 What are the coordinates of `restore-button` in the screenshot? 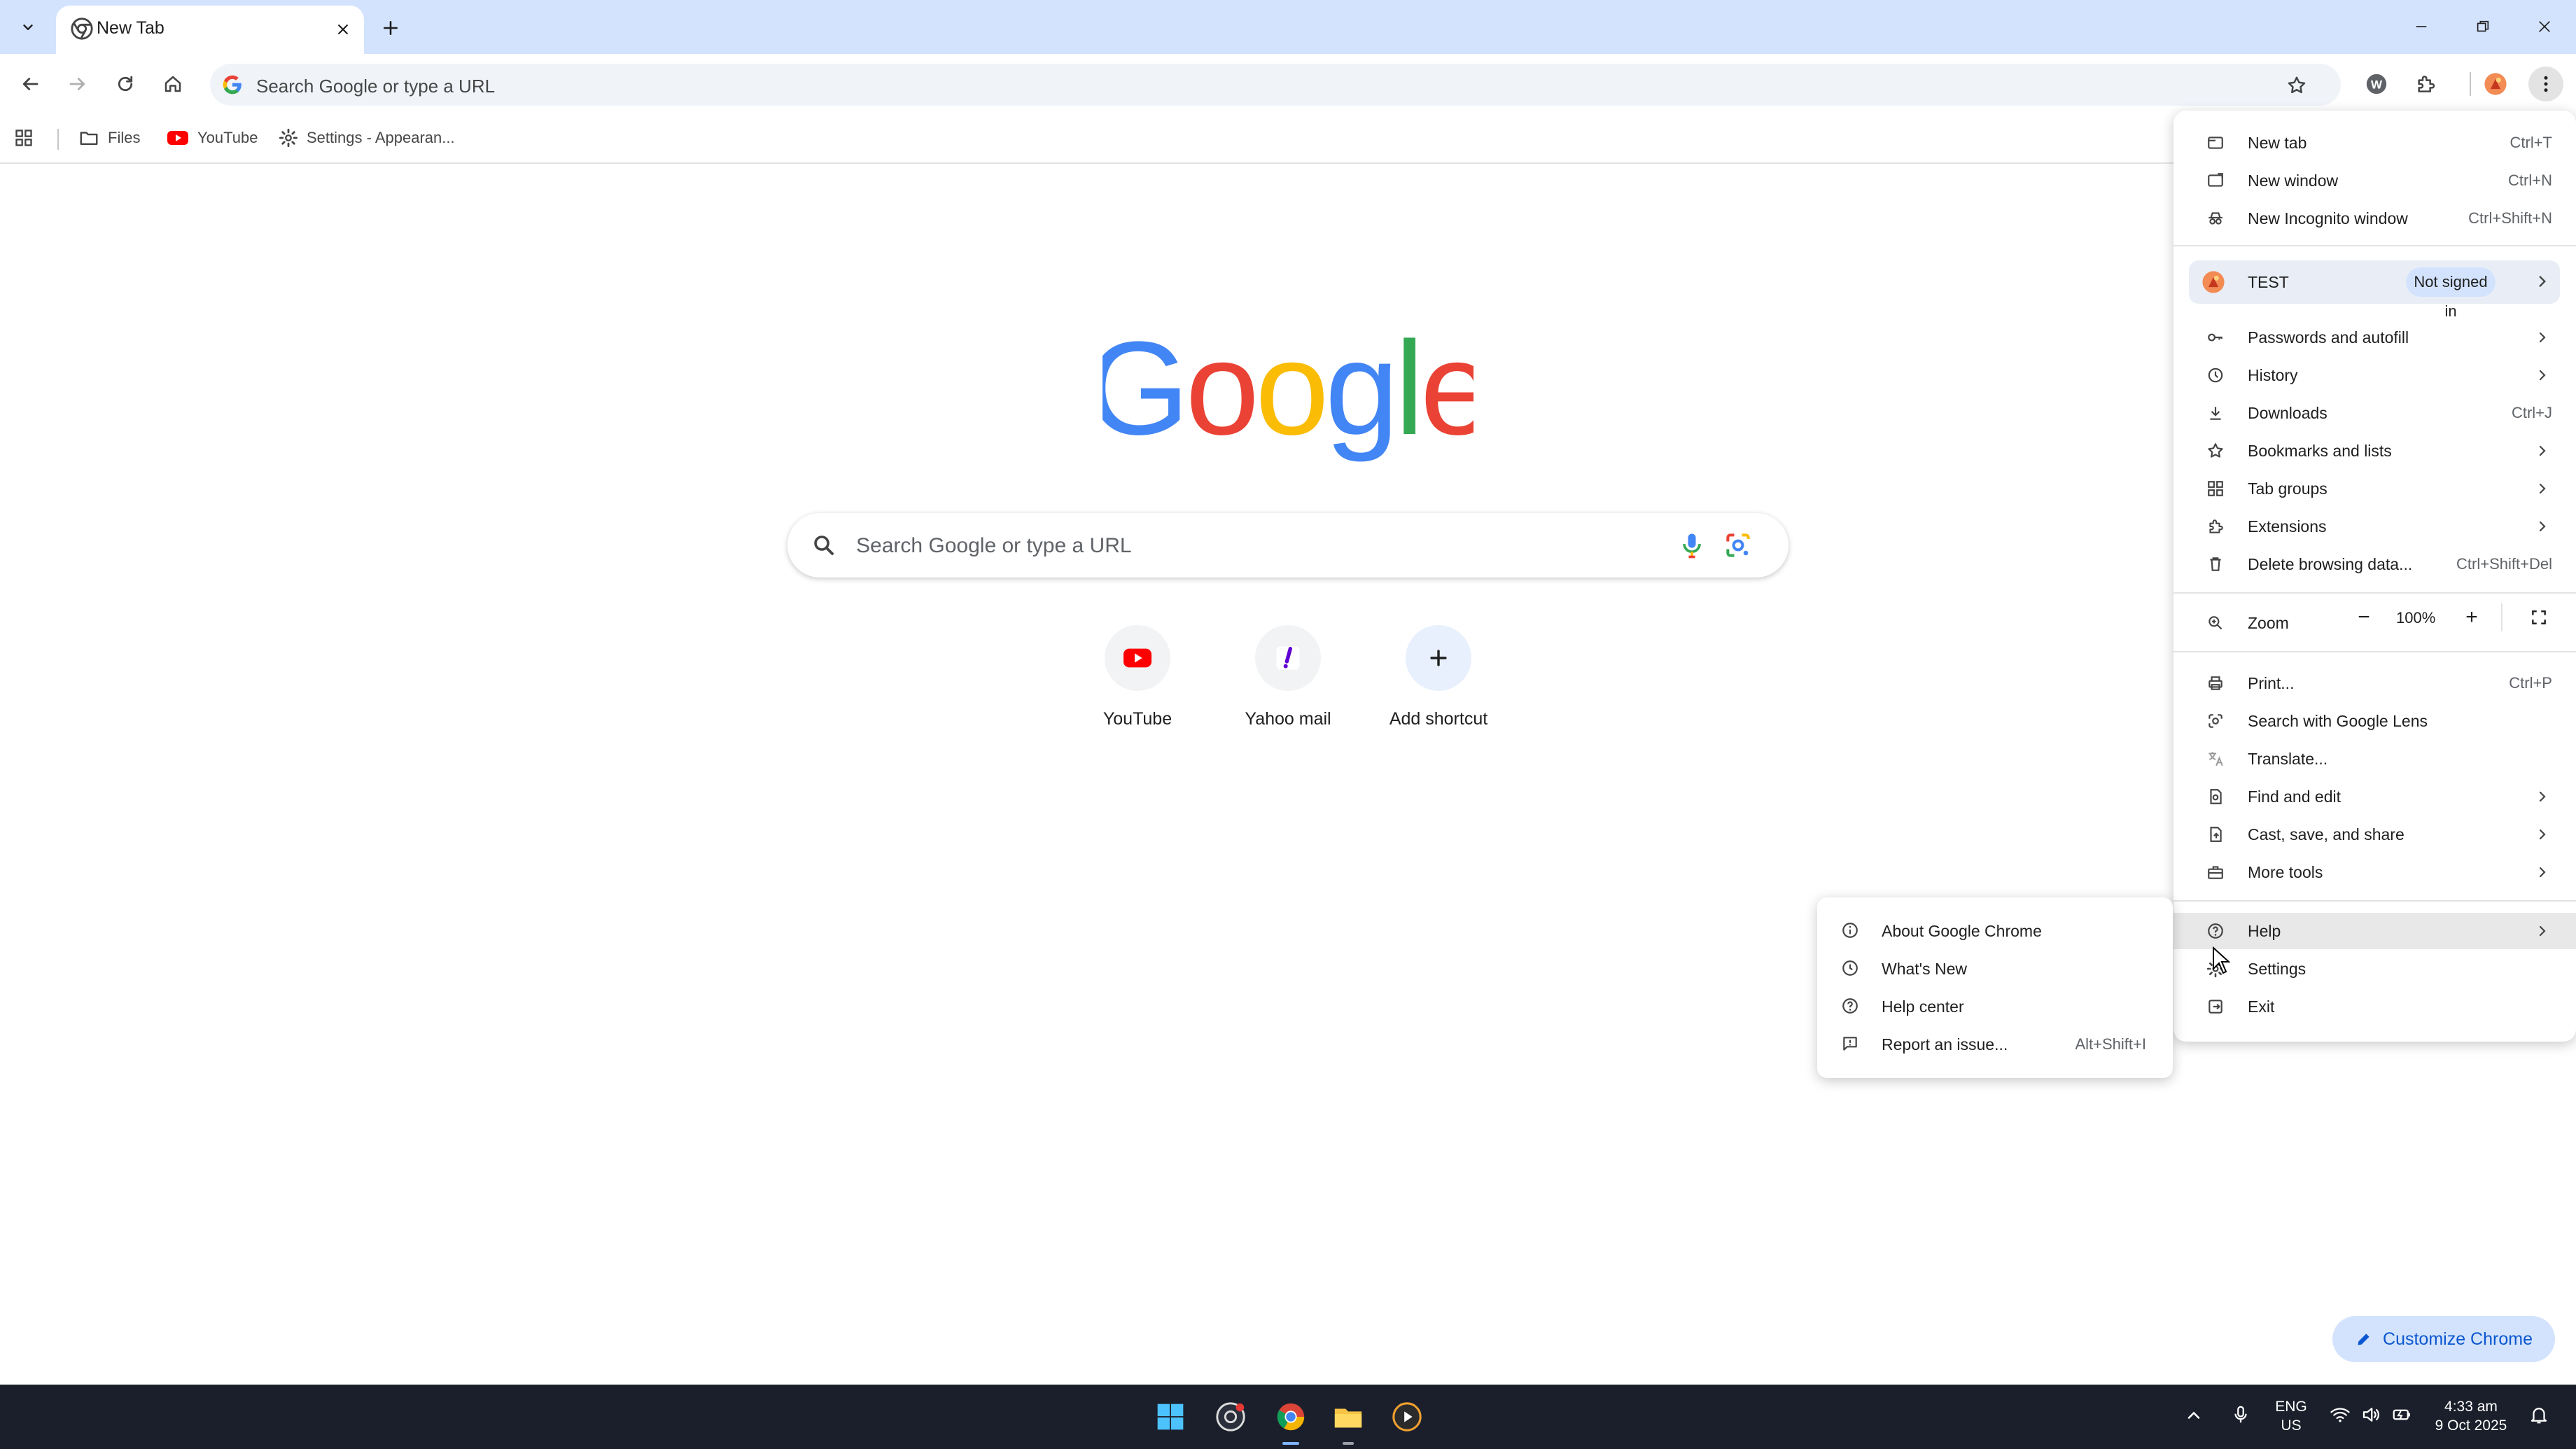 It's located at (2483, 26).